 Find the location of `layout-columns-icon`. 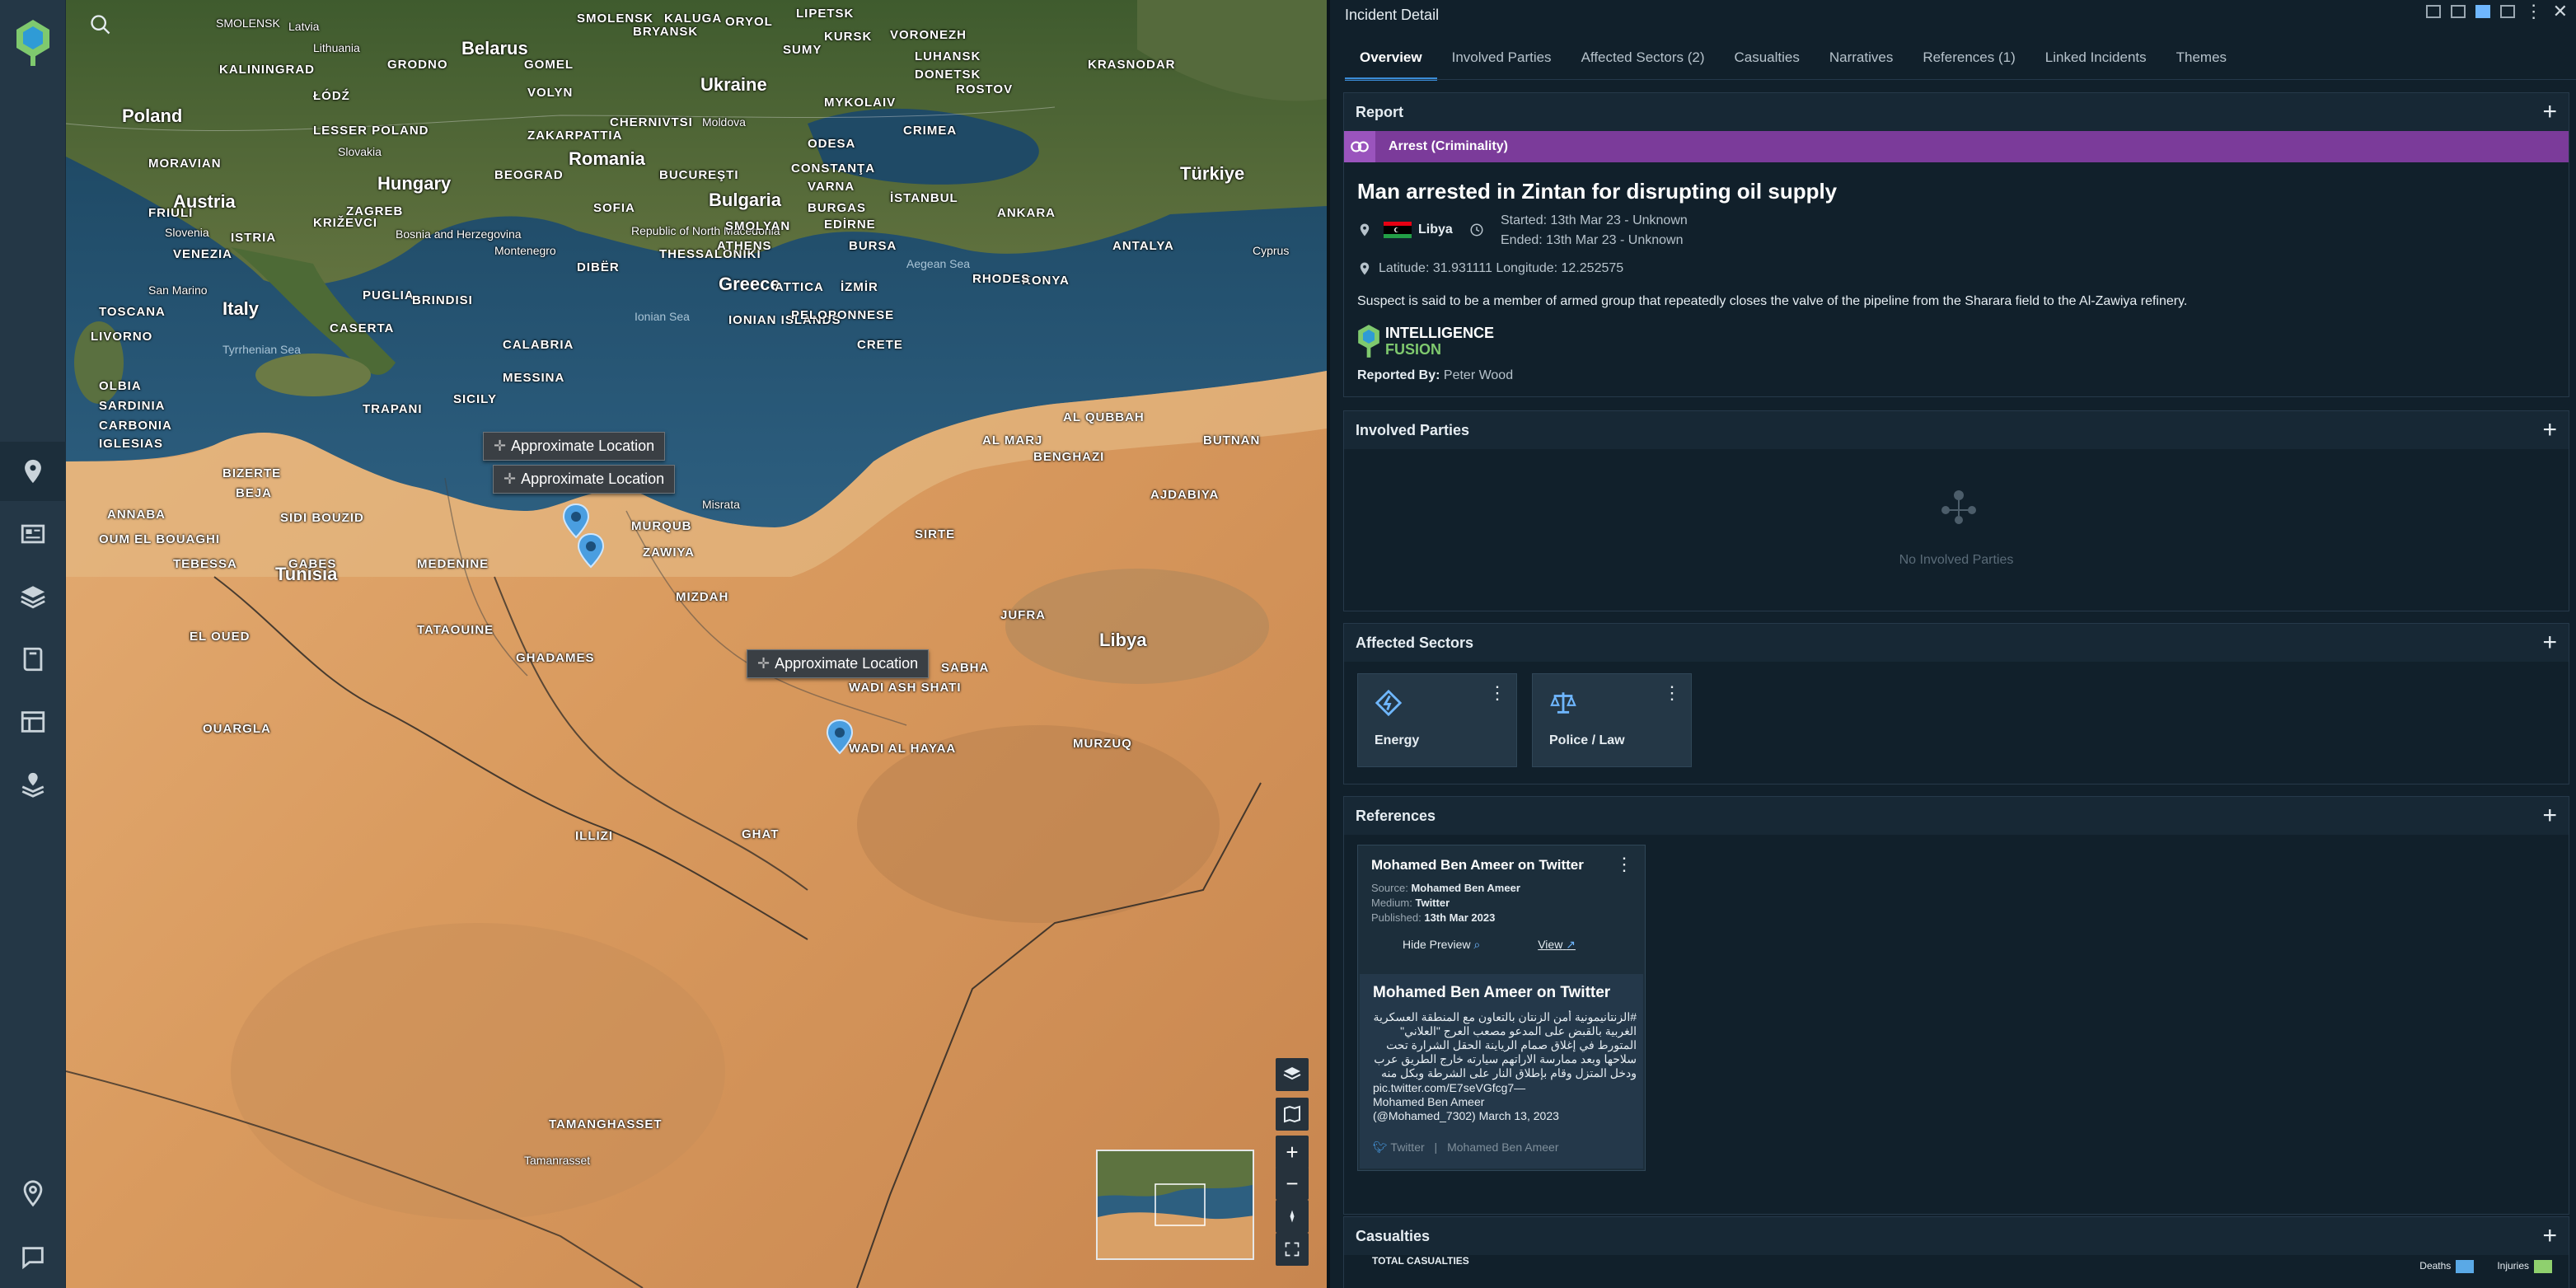

layout-columns-icon is located at coordinates (2482, 11).